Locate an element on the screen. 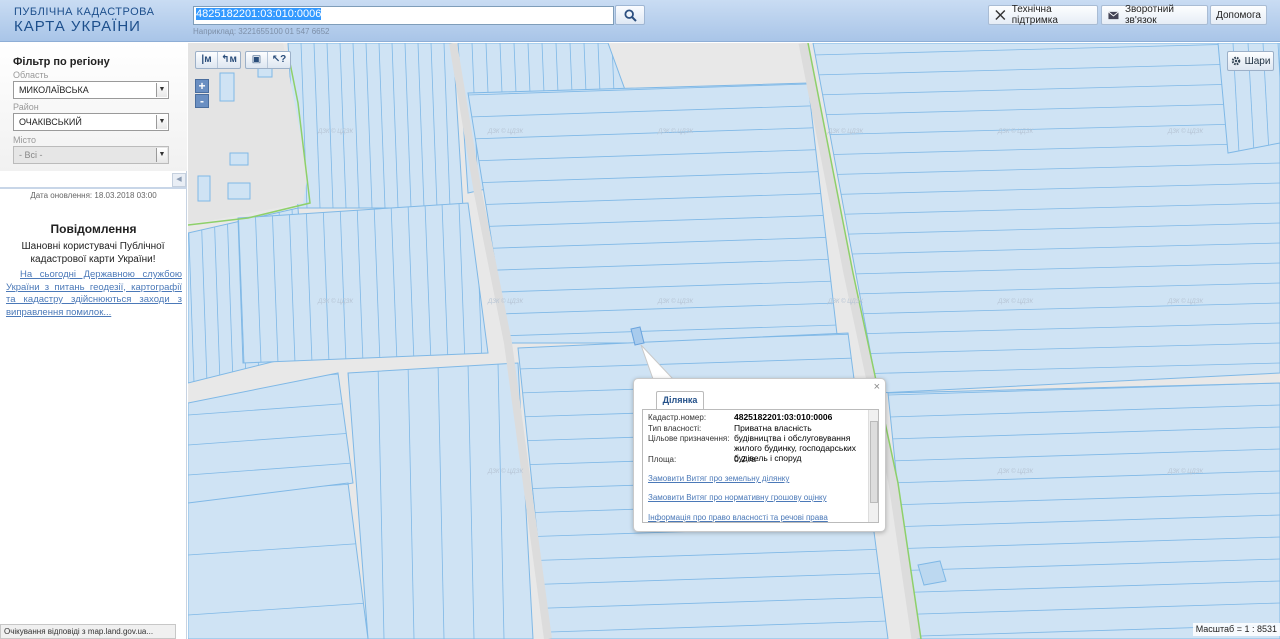 This screenshot has height=639, width=1280. mail-icon is located at coordinates (1113, 15).